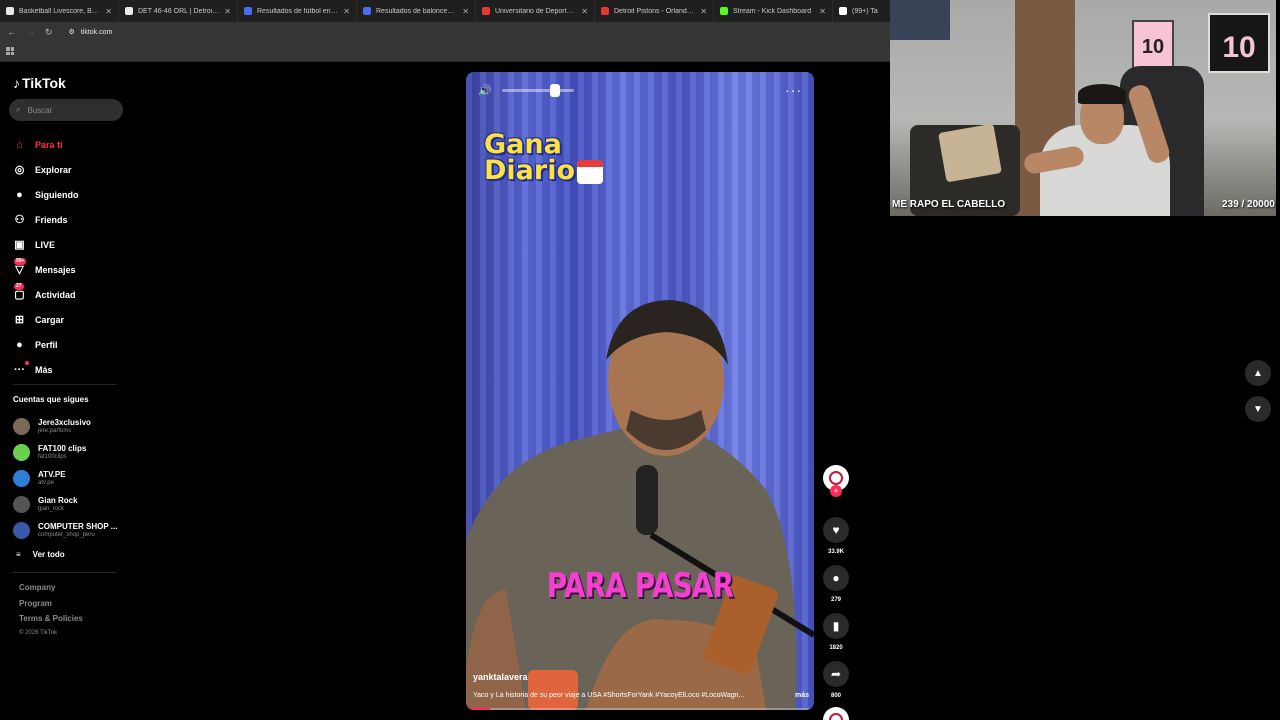 This screenshot has height=720, width=1280. I want to click on nav-item-live: ▣ LIVE, so click(45, 244).